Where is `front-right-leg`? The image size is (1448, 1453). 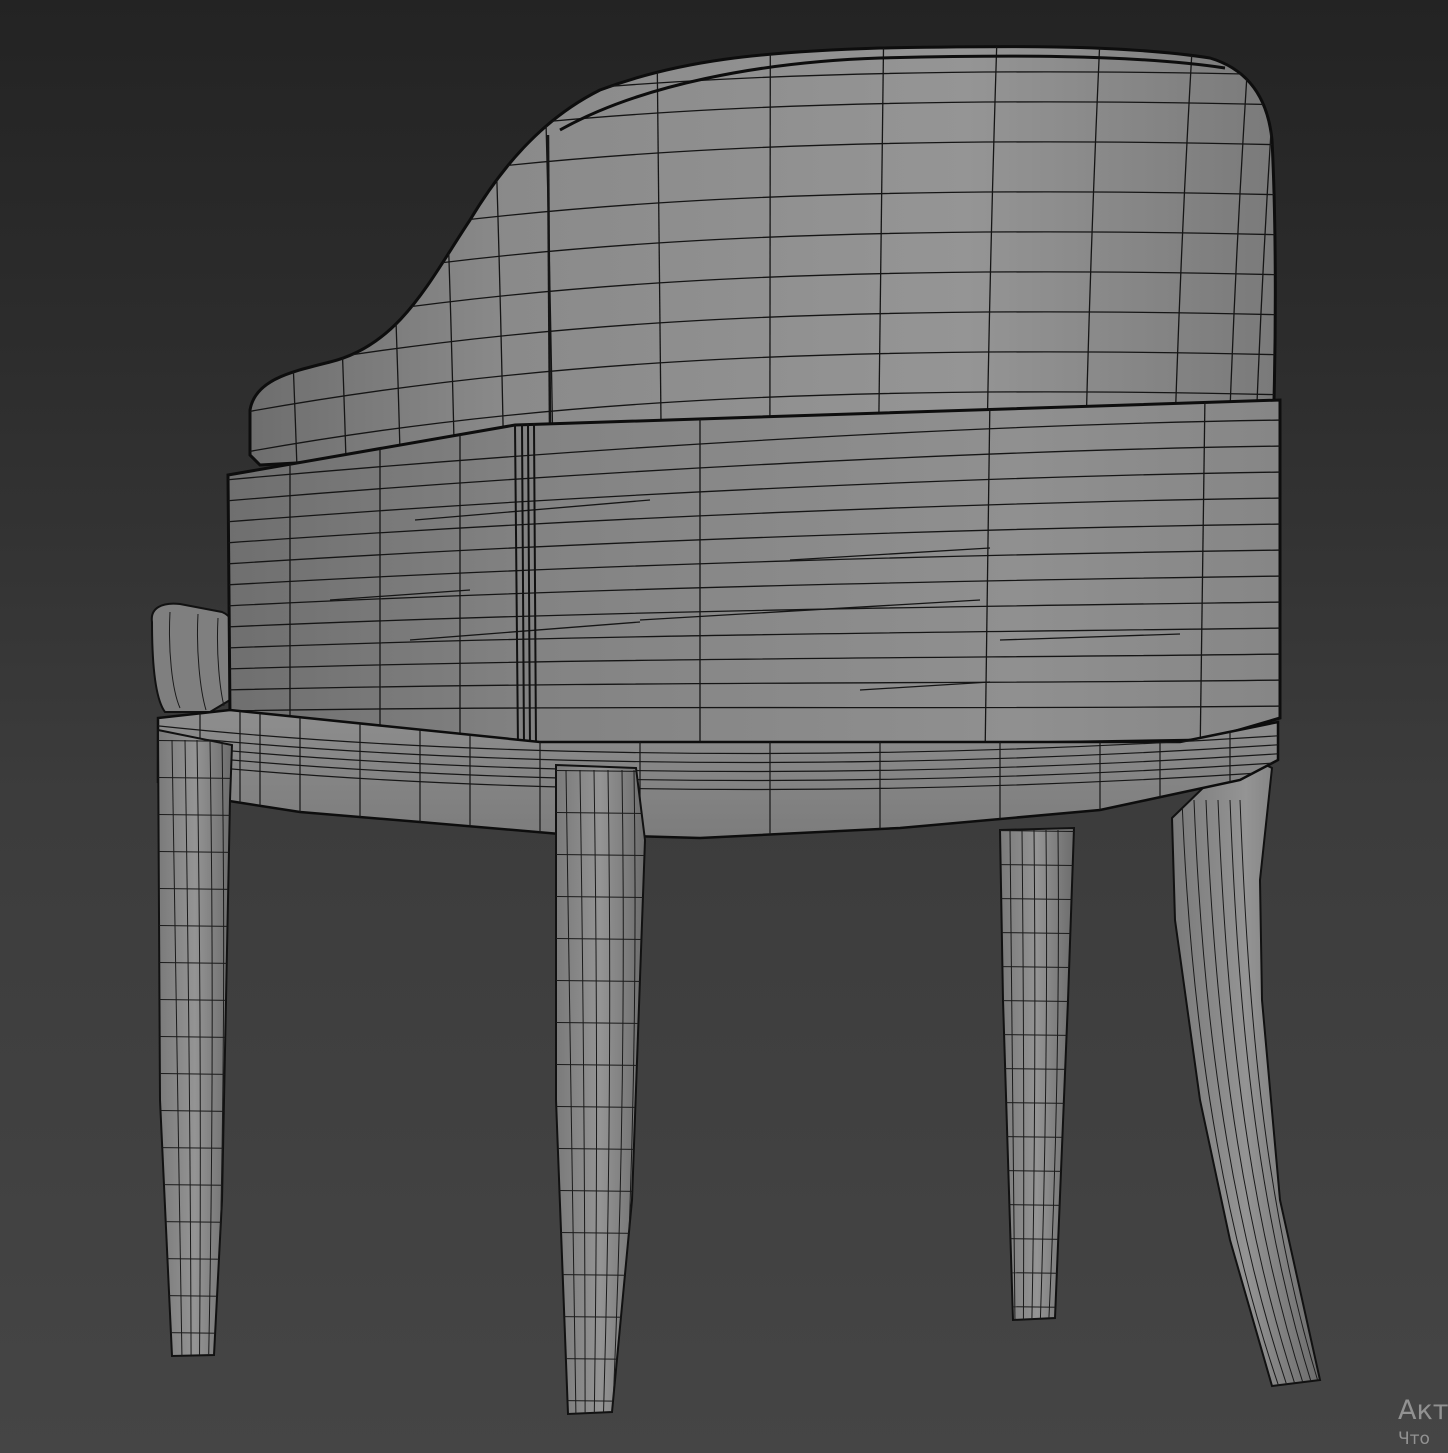 front-right-leg is located at coordinates (600, 1091).